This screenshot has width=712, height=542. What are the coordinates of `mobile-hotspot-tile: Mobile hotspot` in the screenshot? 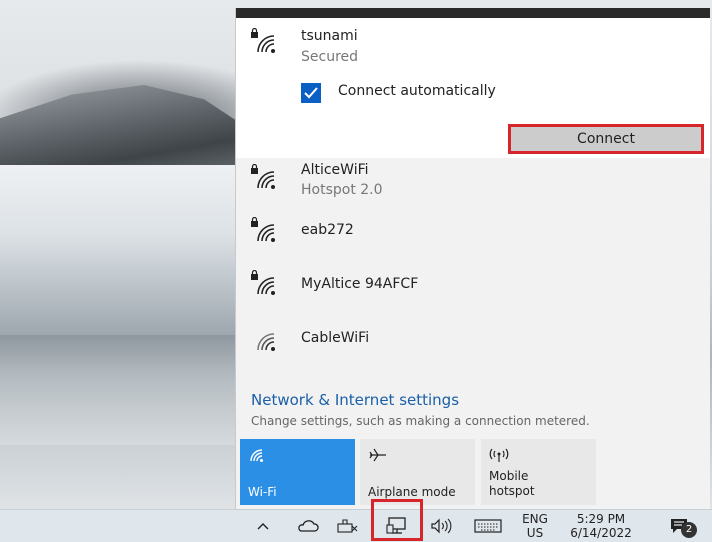 It's located at (538, 472).